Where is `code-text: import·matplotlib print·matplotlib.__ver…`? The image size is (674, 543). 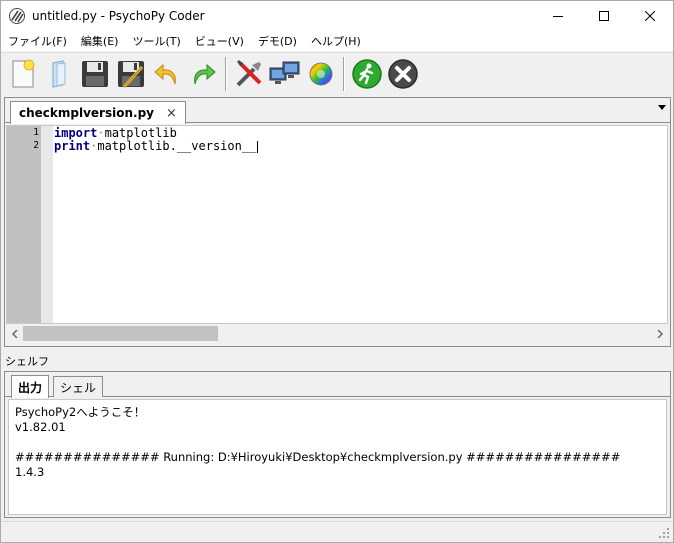
code-text: import·matplotlib print·matplotlib.__ver… is located at coordinates (156, 139).